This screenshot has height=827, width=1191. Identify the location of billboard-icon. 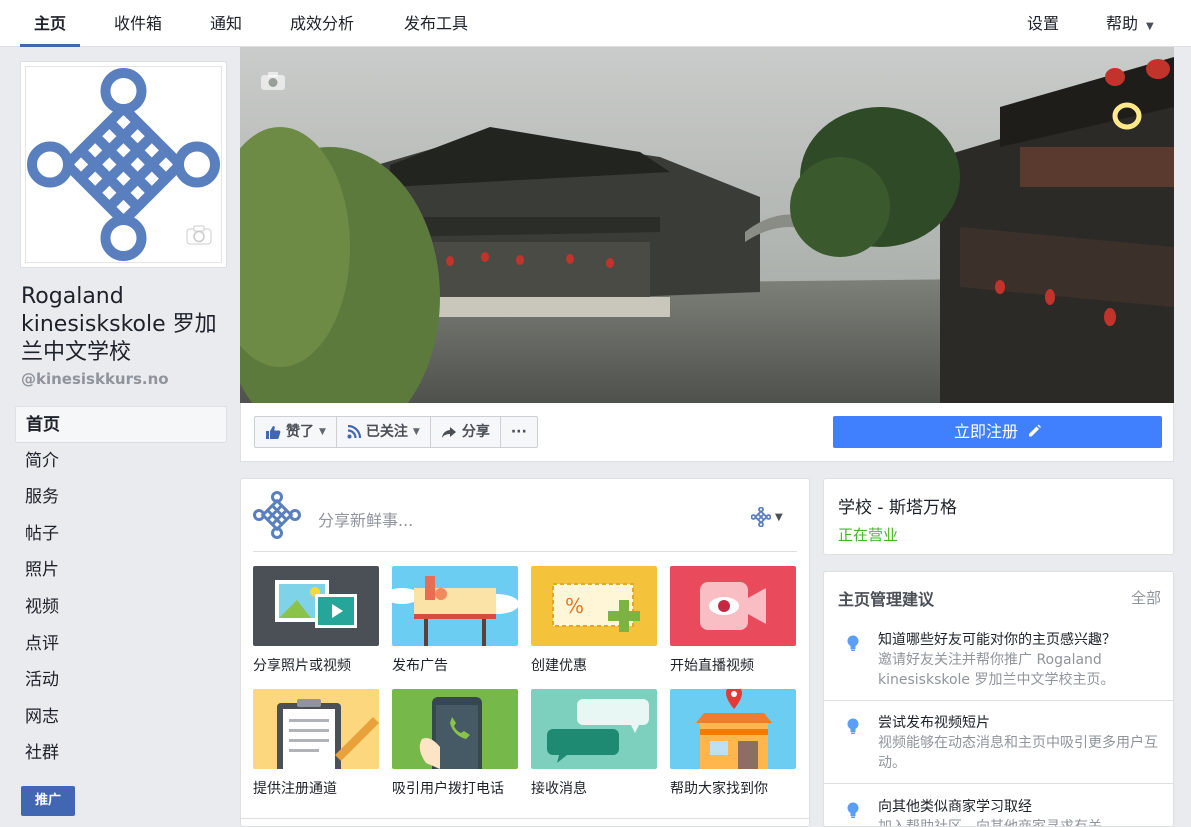
(455, 606).